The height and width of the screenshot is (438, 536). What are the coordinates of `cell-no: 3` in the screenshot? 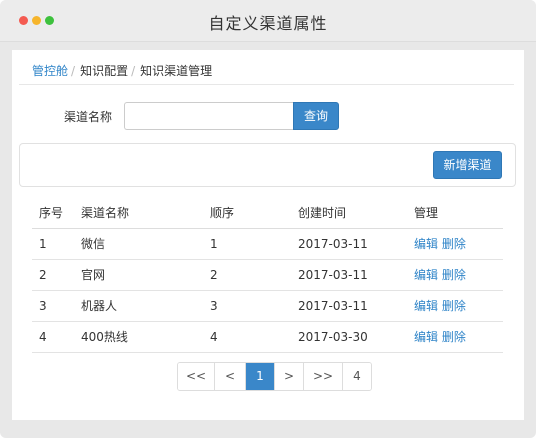 It's located at (53, 306).